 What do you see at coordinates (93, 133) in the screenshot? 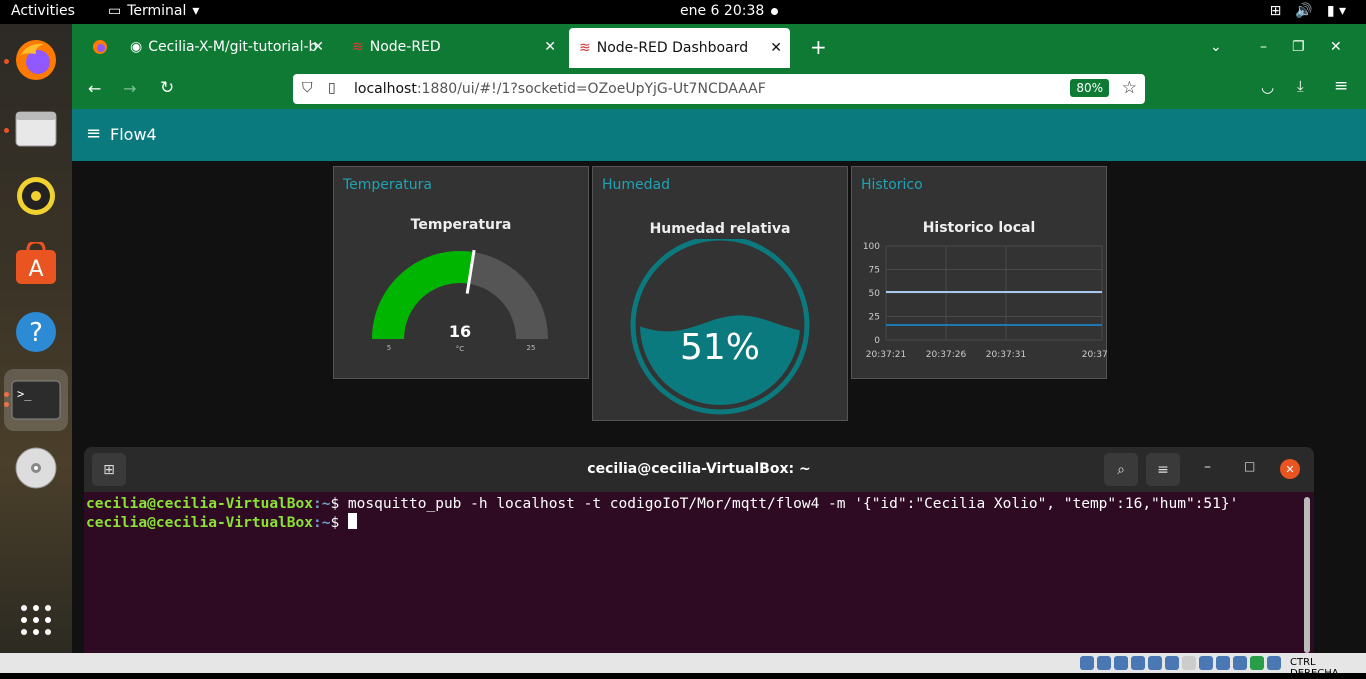
I see `hamburger-icon: ≡` at bounding box center [93, 133].